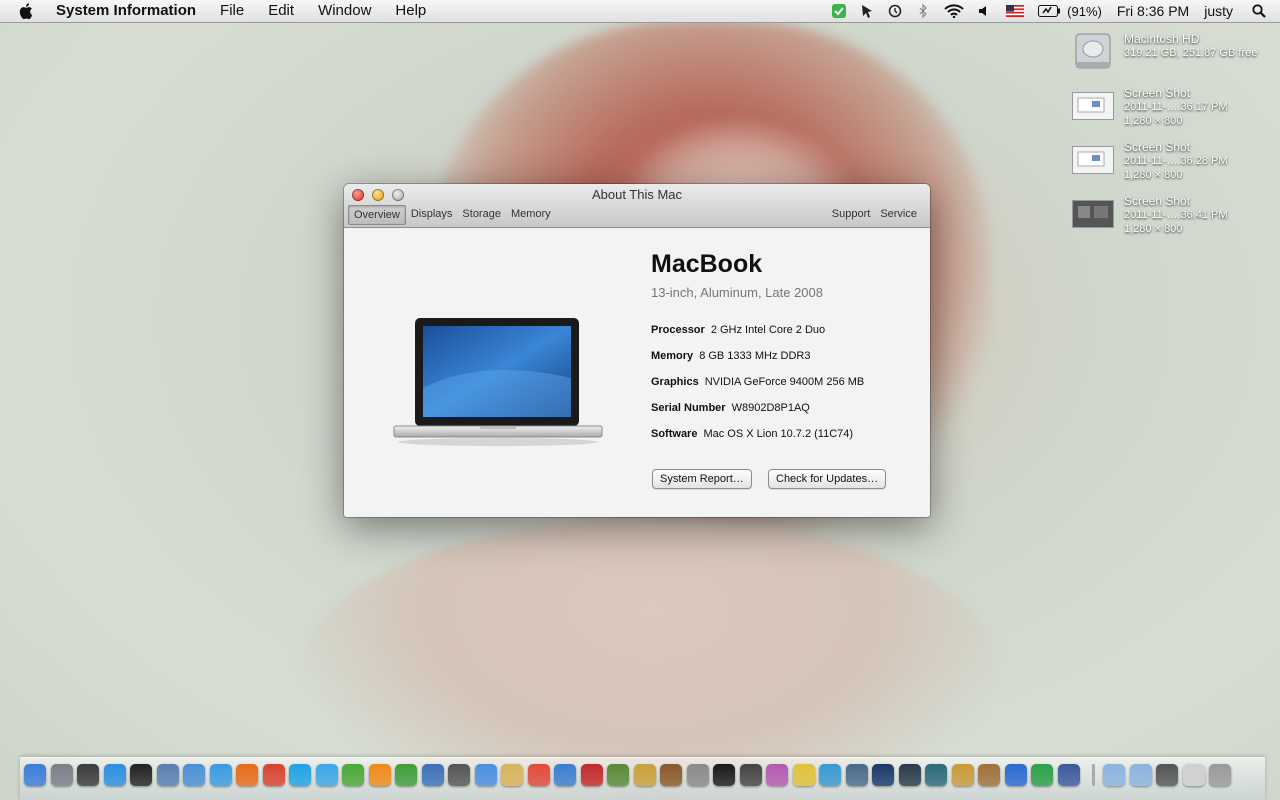 The width and height of the screenshot is (1280, 800). I want to click on sparkle-icon, so click(644, 775).